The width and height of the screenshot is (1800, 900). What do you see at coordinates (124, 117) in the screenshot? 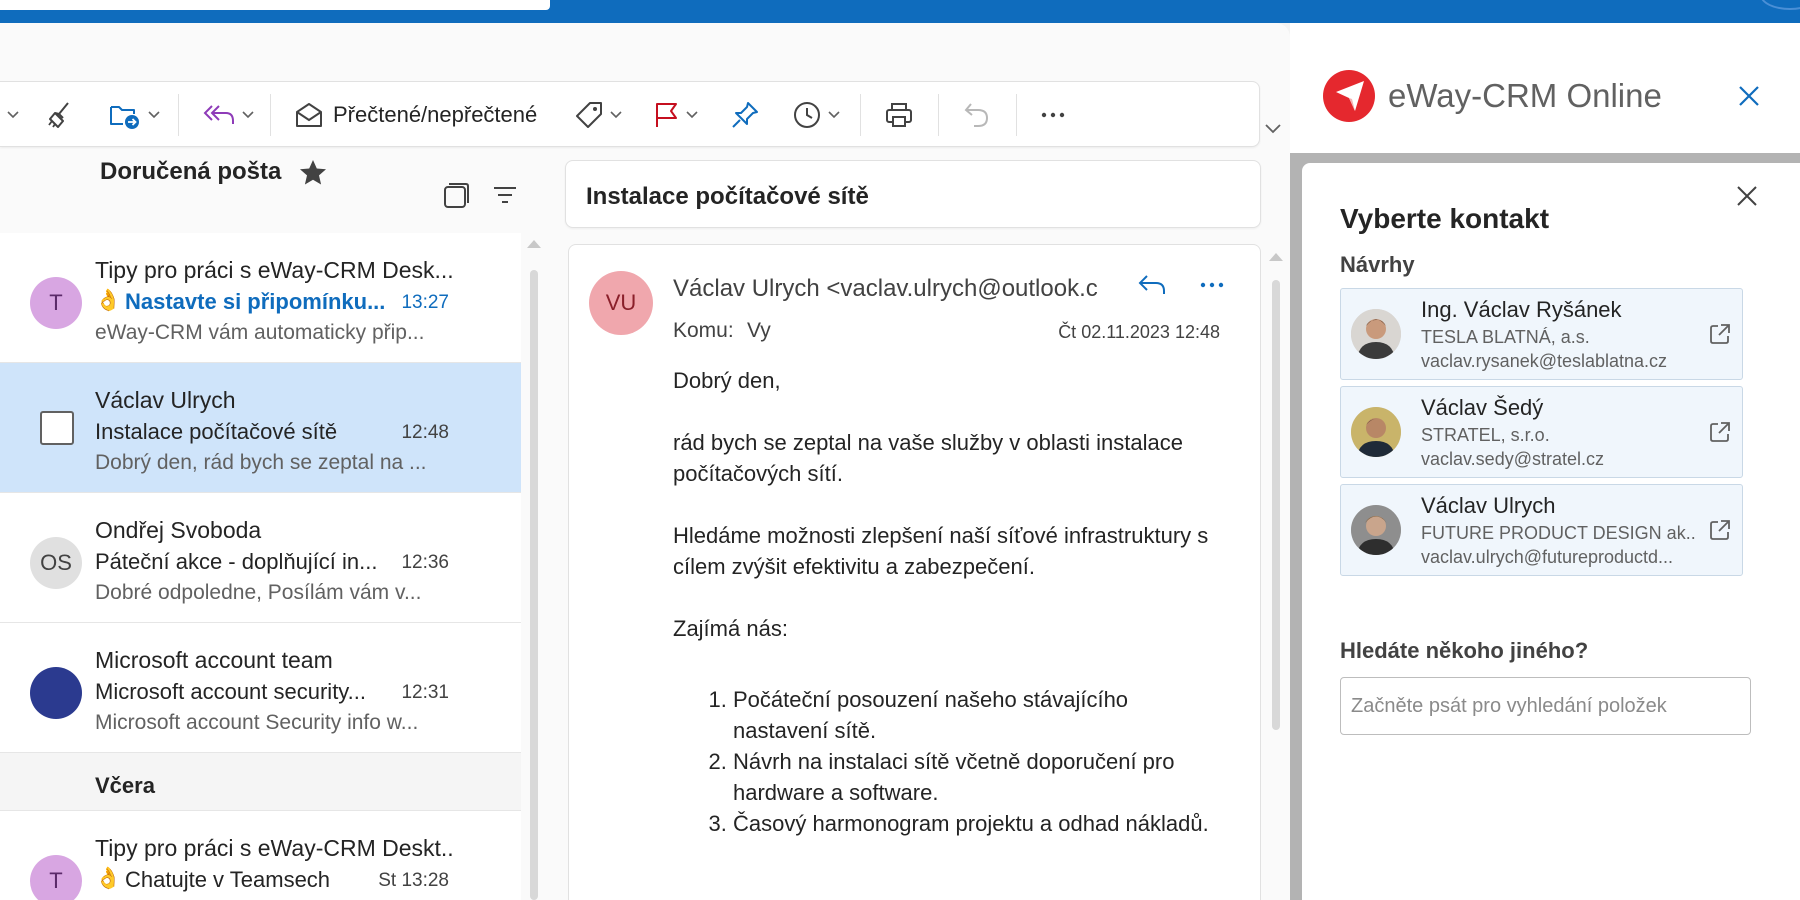
I see `folder-move-icon` at bounding box center [124, 117].